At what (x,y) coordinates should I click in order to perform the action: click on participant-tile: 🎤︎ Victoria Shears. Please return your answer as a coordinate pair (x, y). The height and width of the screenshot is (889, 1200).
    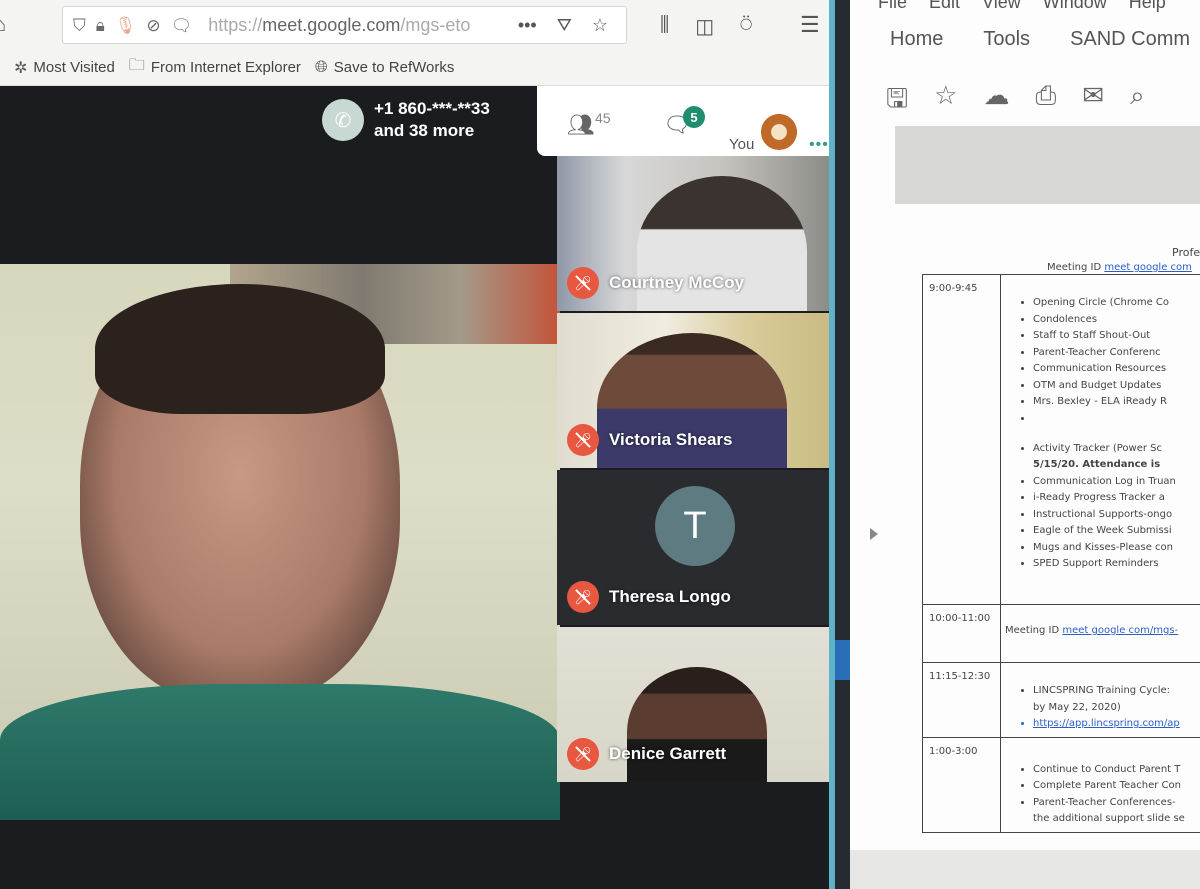
    Looking at the image, I should click on (693, 390).